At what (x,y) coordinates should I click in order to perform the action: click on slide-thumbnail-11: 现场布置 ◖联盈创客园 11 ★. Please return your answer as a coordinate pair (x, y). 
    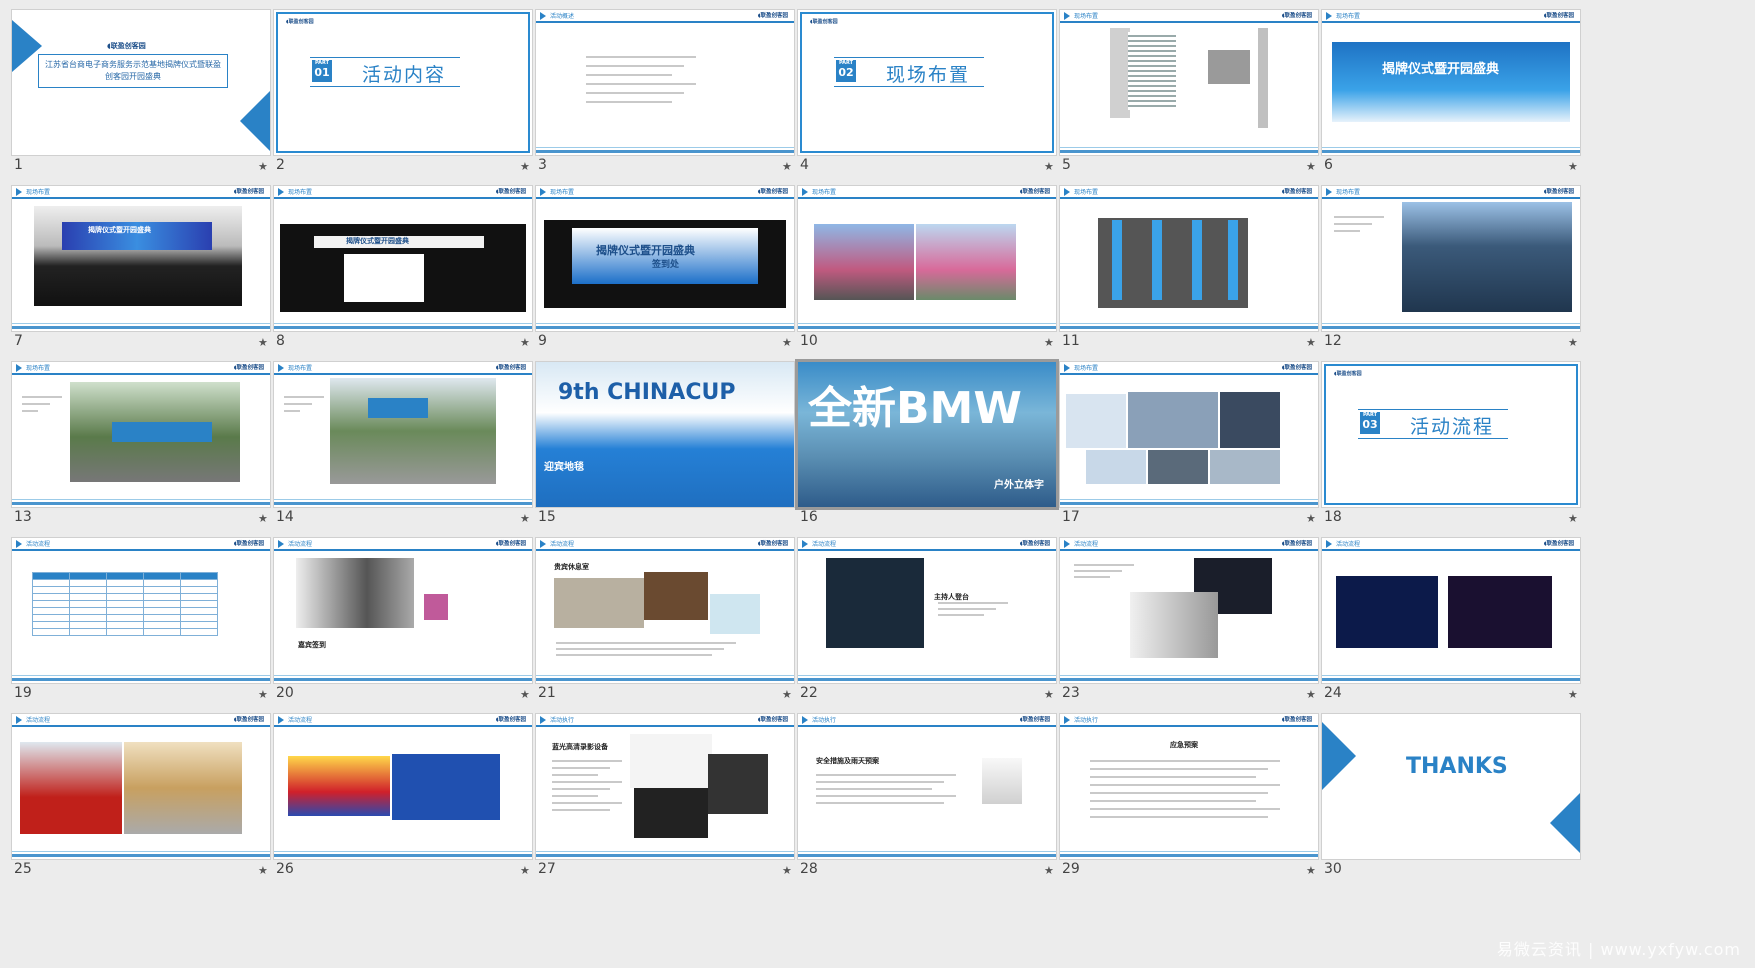
    Looking at the image, I should click on (1193, 271).